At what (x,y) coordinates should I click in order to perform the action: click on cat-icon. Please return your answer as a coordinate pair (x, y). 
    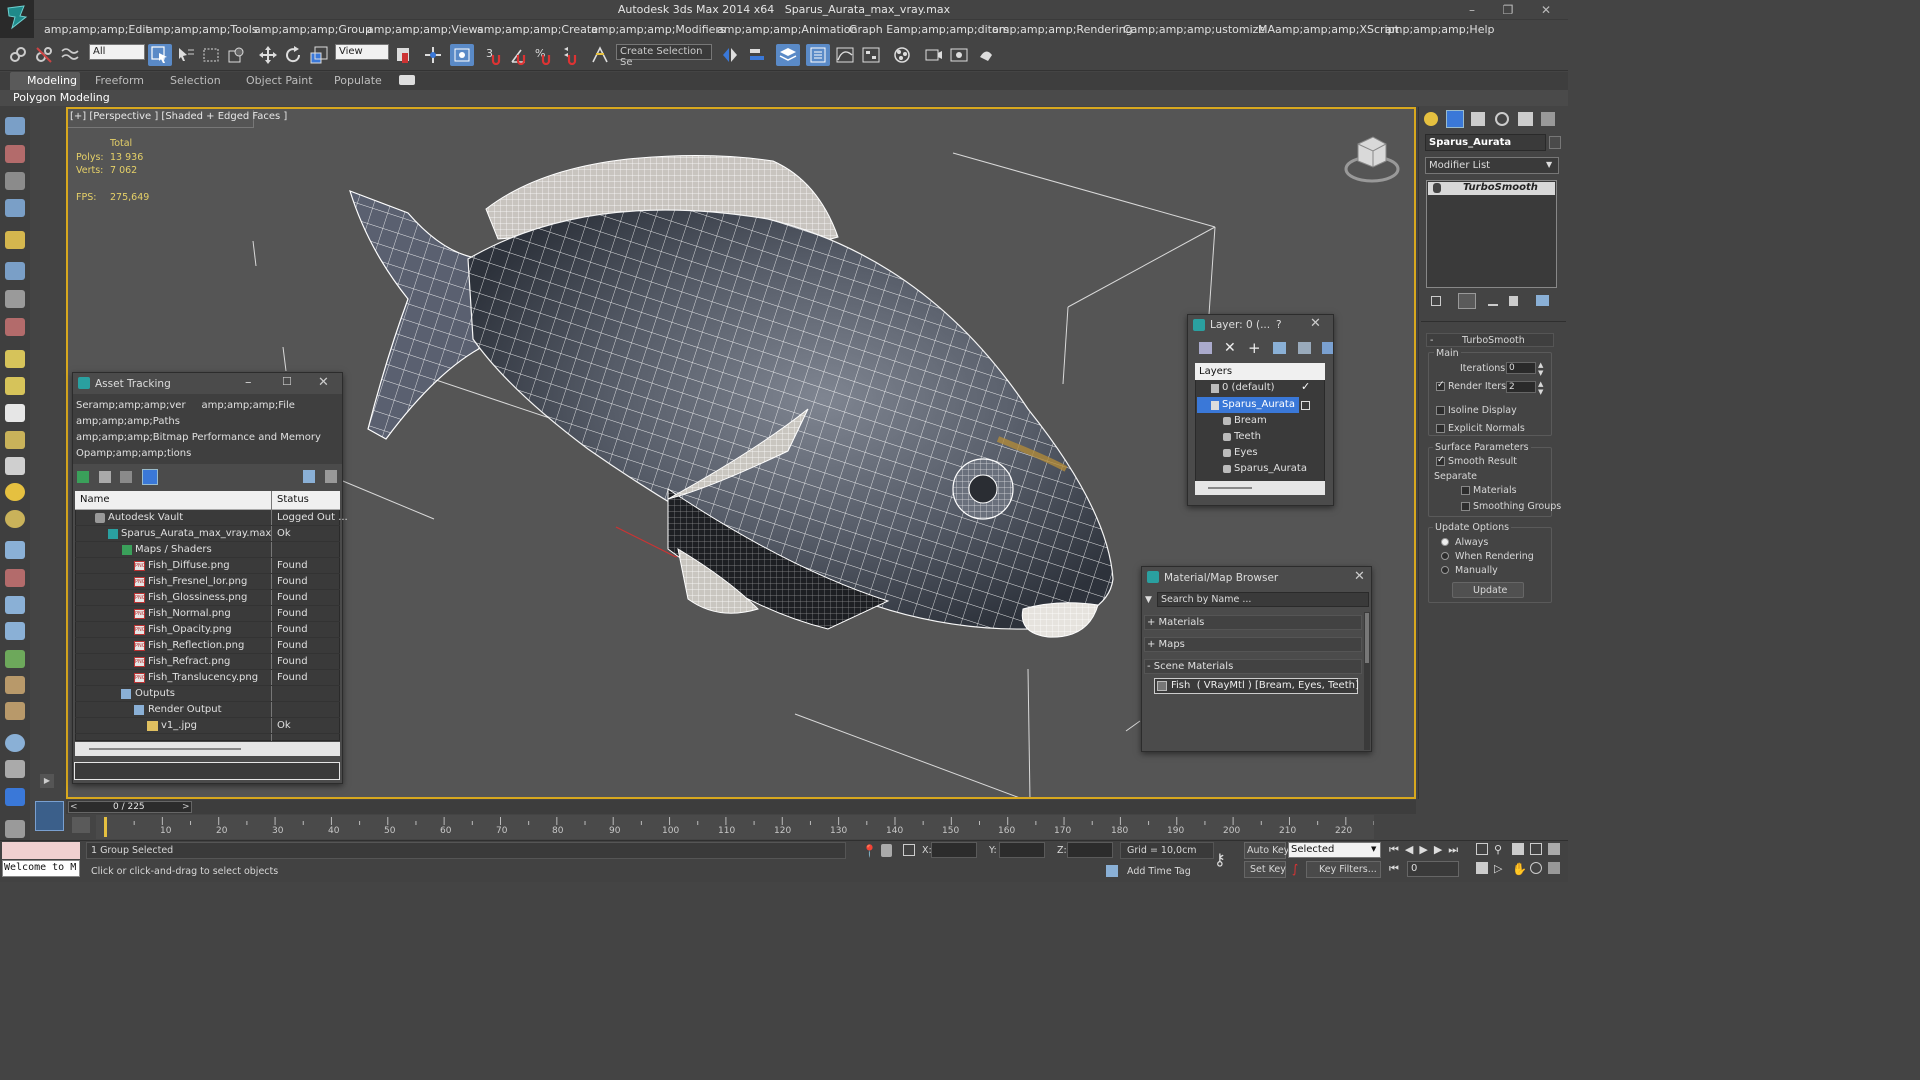
    Looking at the image, I should click on (15, 631).